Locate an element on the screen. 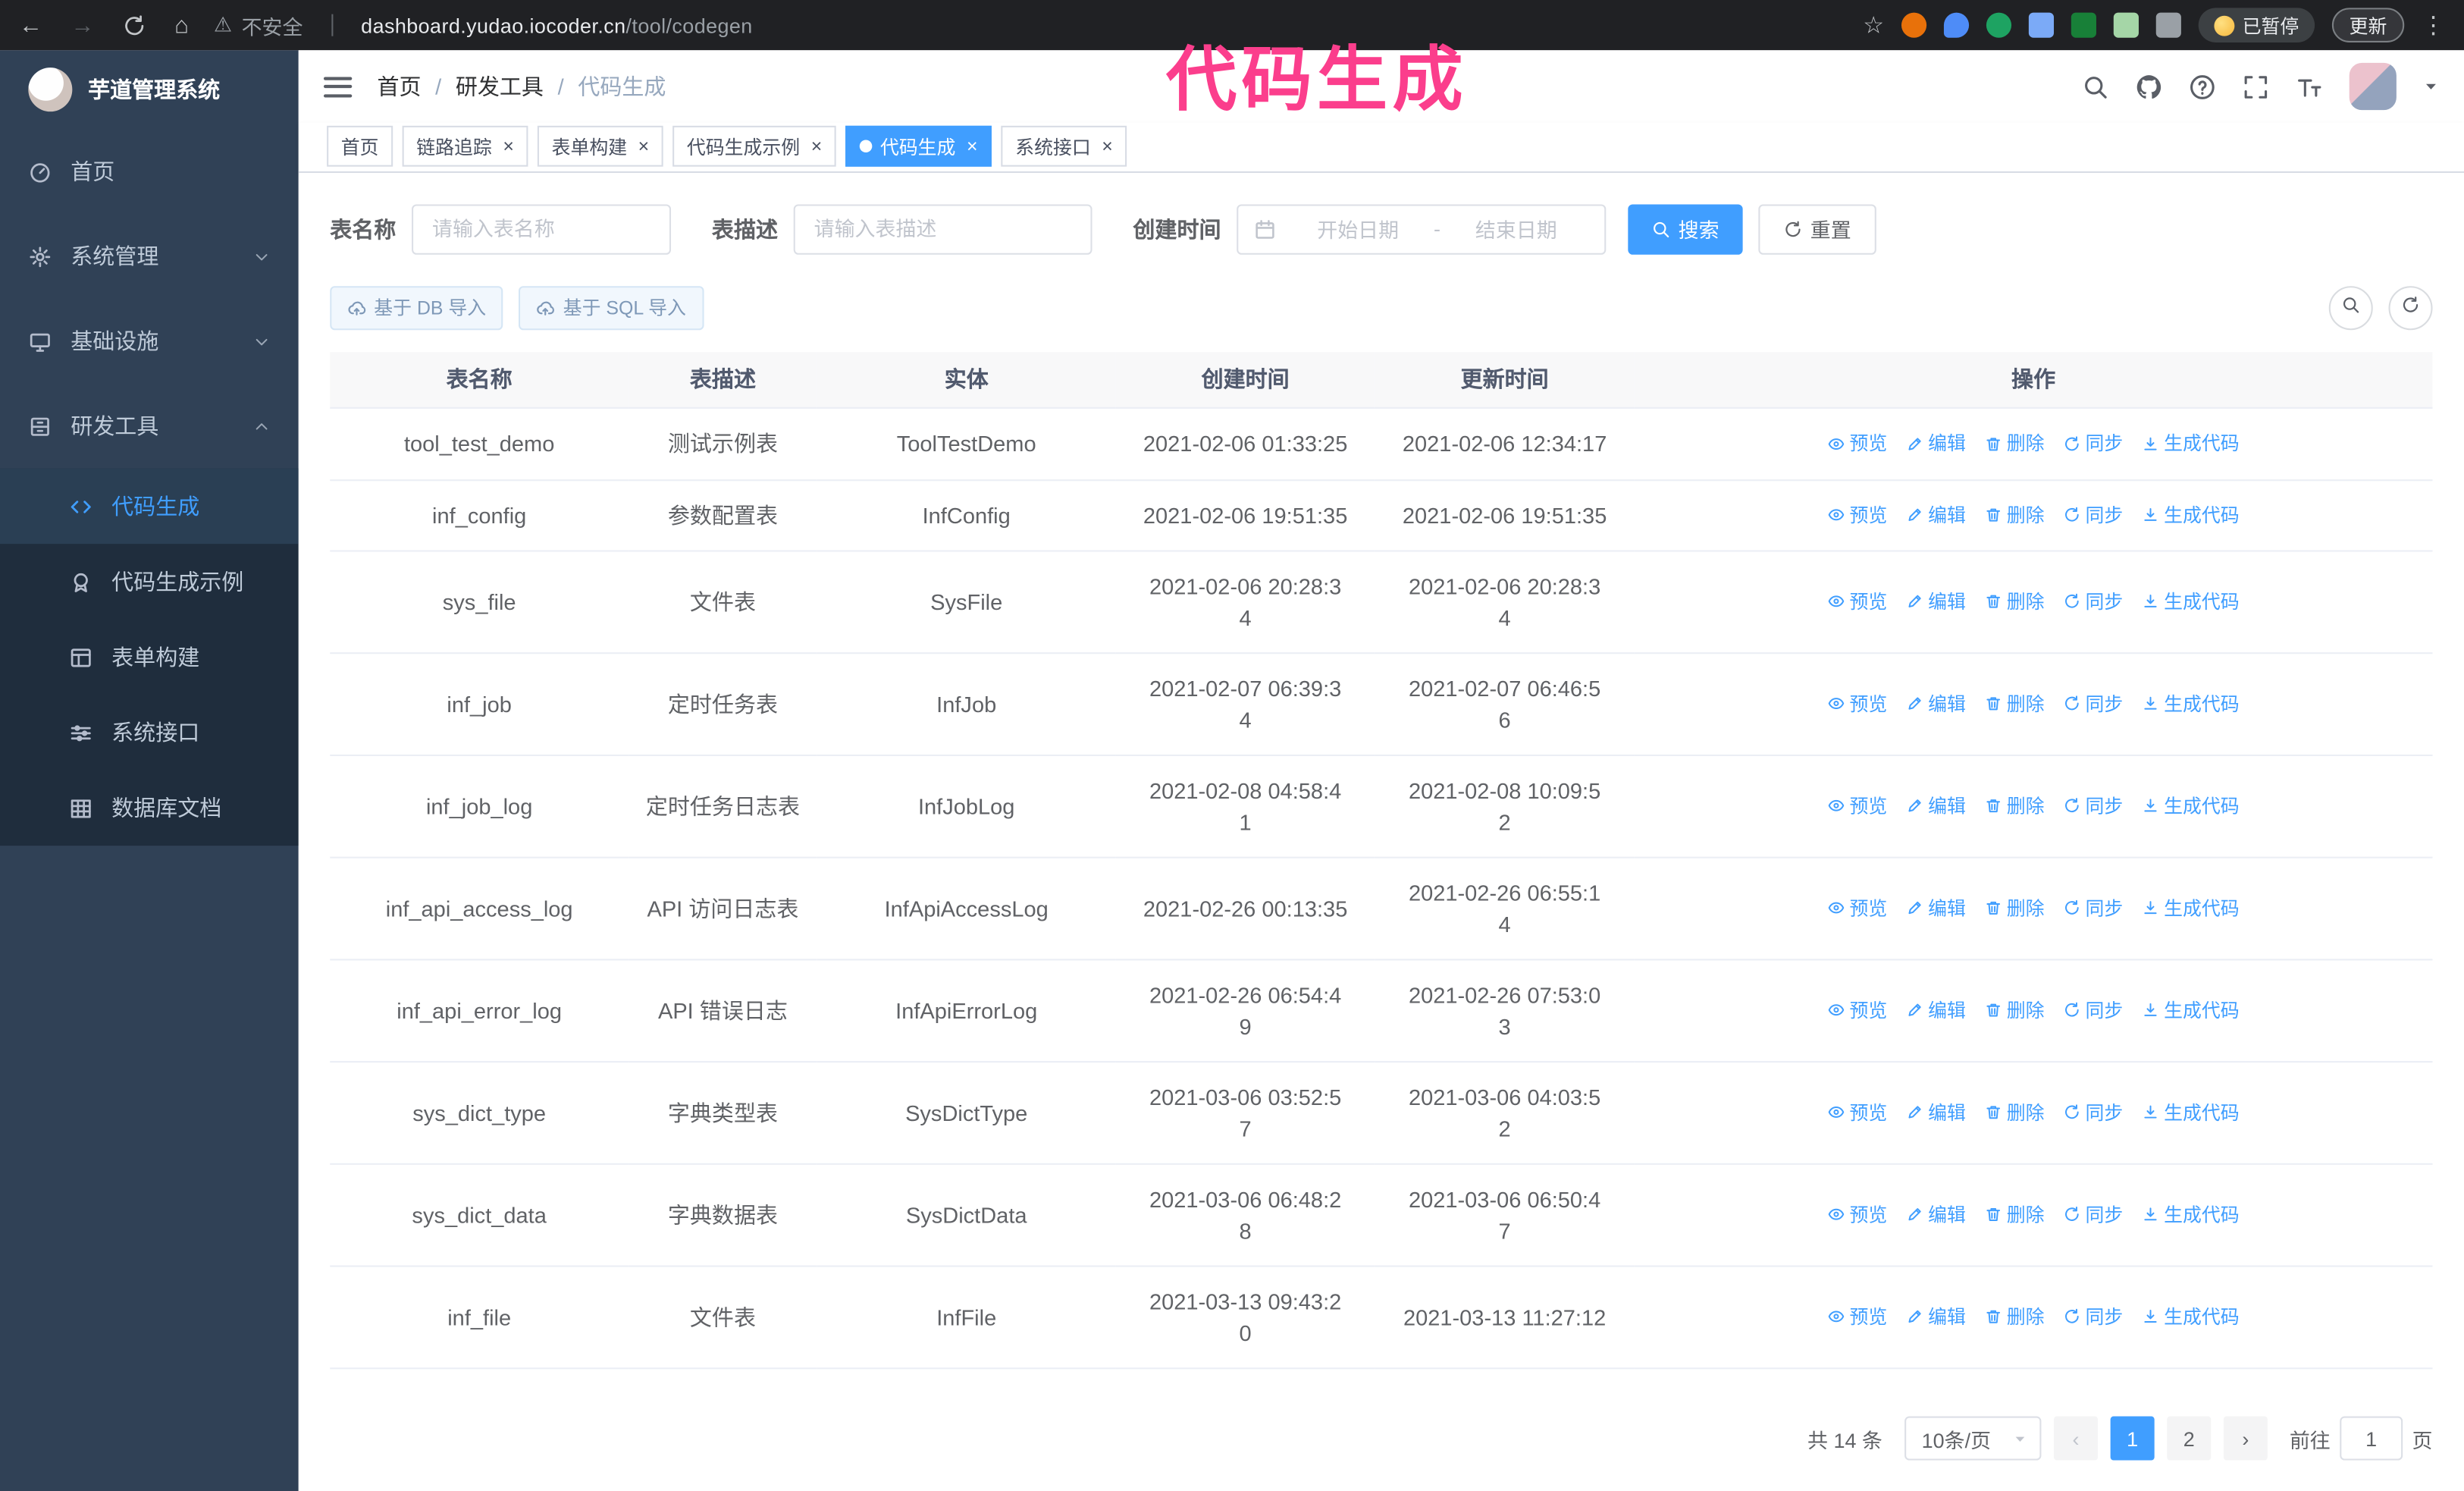  sidebar-subitem-数据库文档: 数据库文档 is located at coordinates (150, 808).